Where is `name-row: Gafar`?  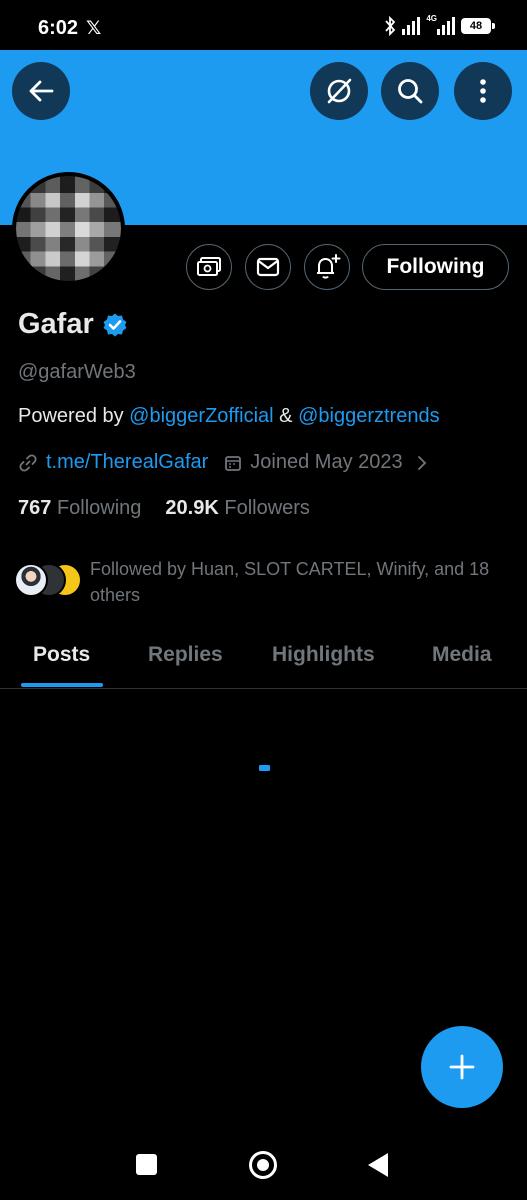 name-row: Gafar is located at coordinates (73, 324).